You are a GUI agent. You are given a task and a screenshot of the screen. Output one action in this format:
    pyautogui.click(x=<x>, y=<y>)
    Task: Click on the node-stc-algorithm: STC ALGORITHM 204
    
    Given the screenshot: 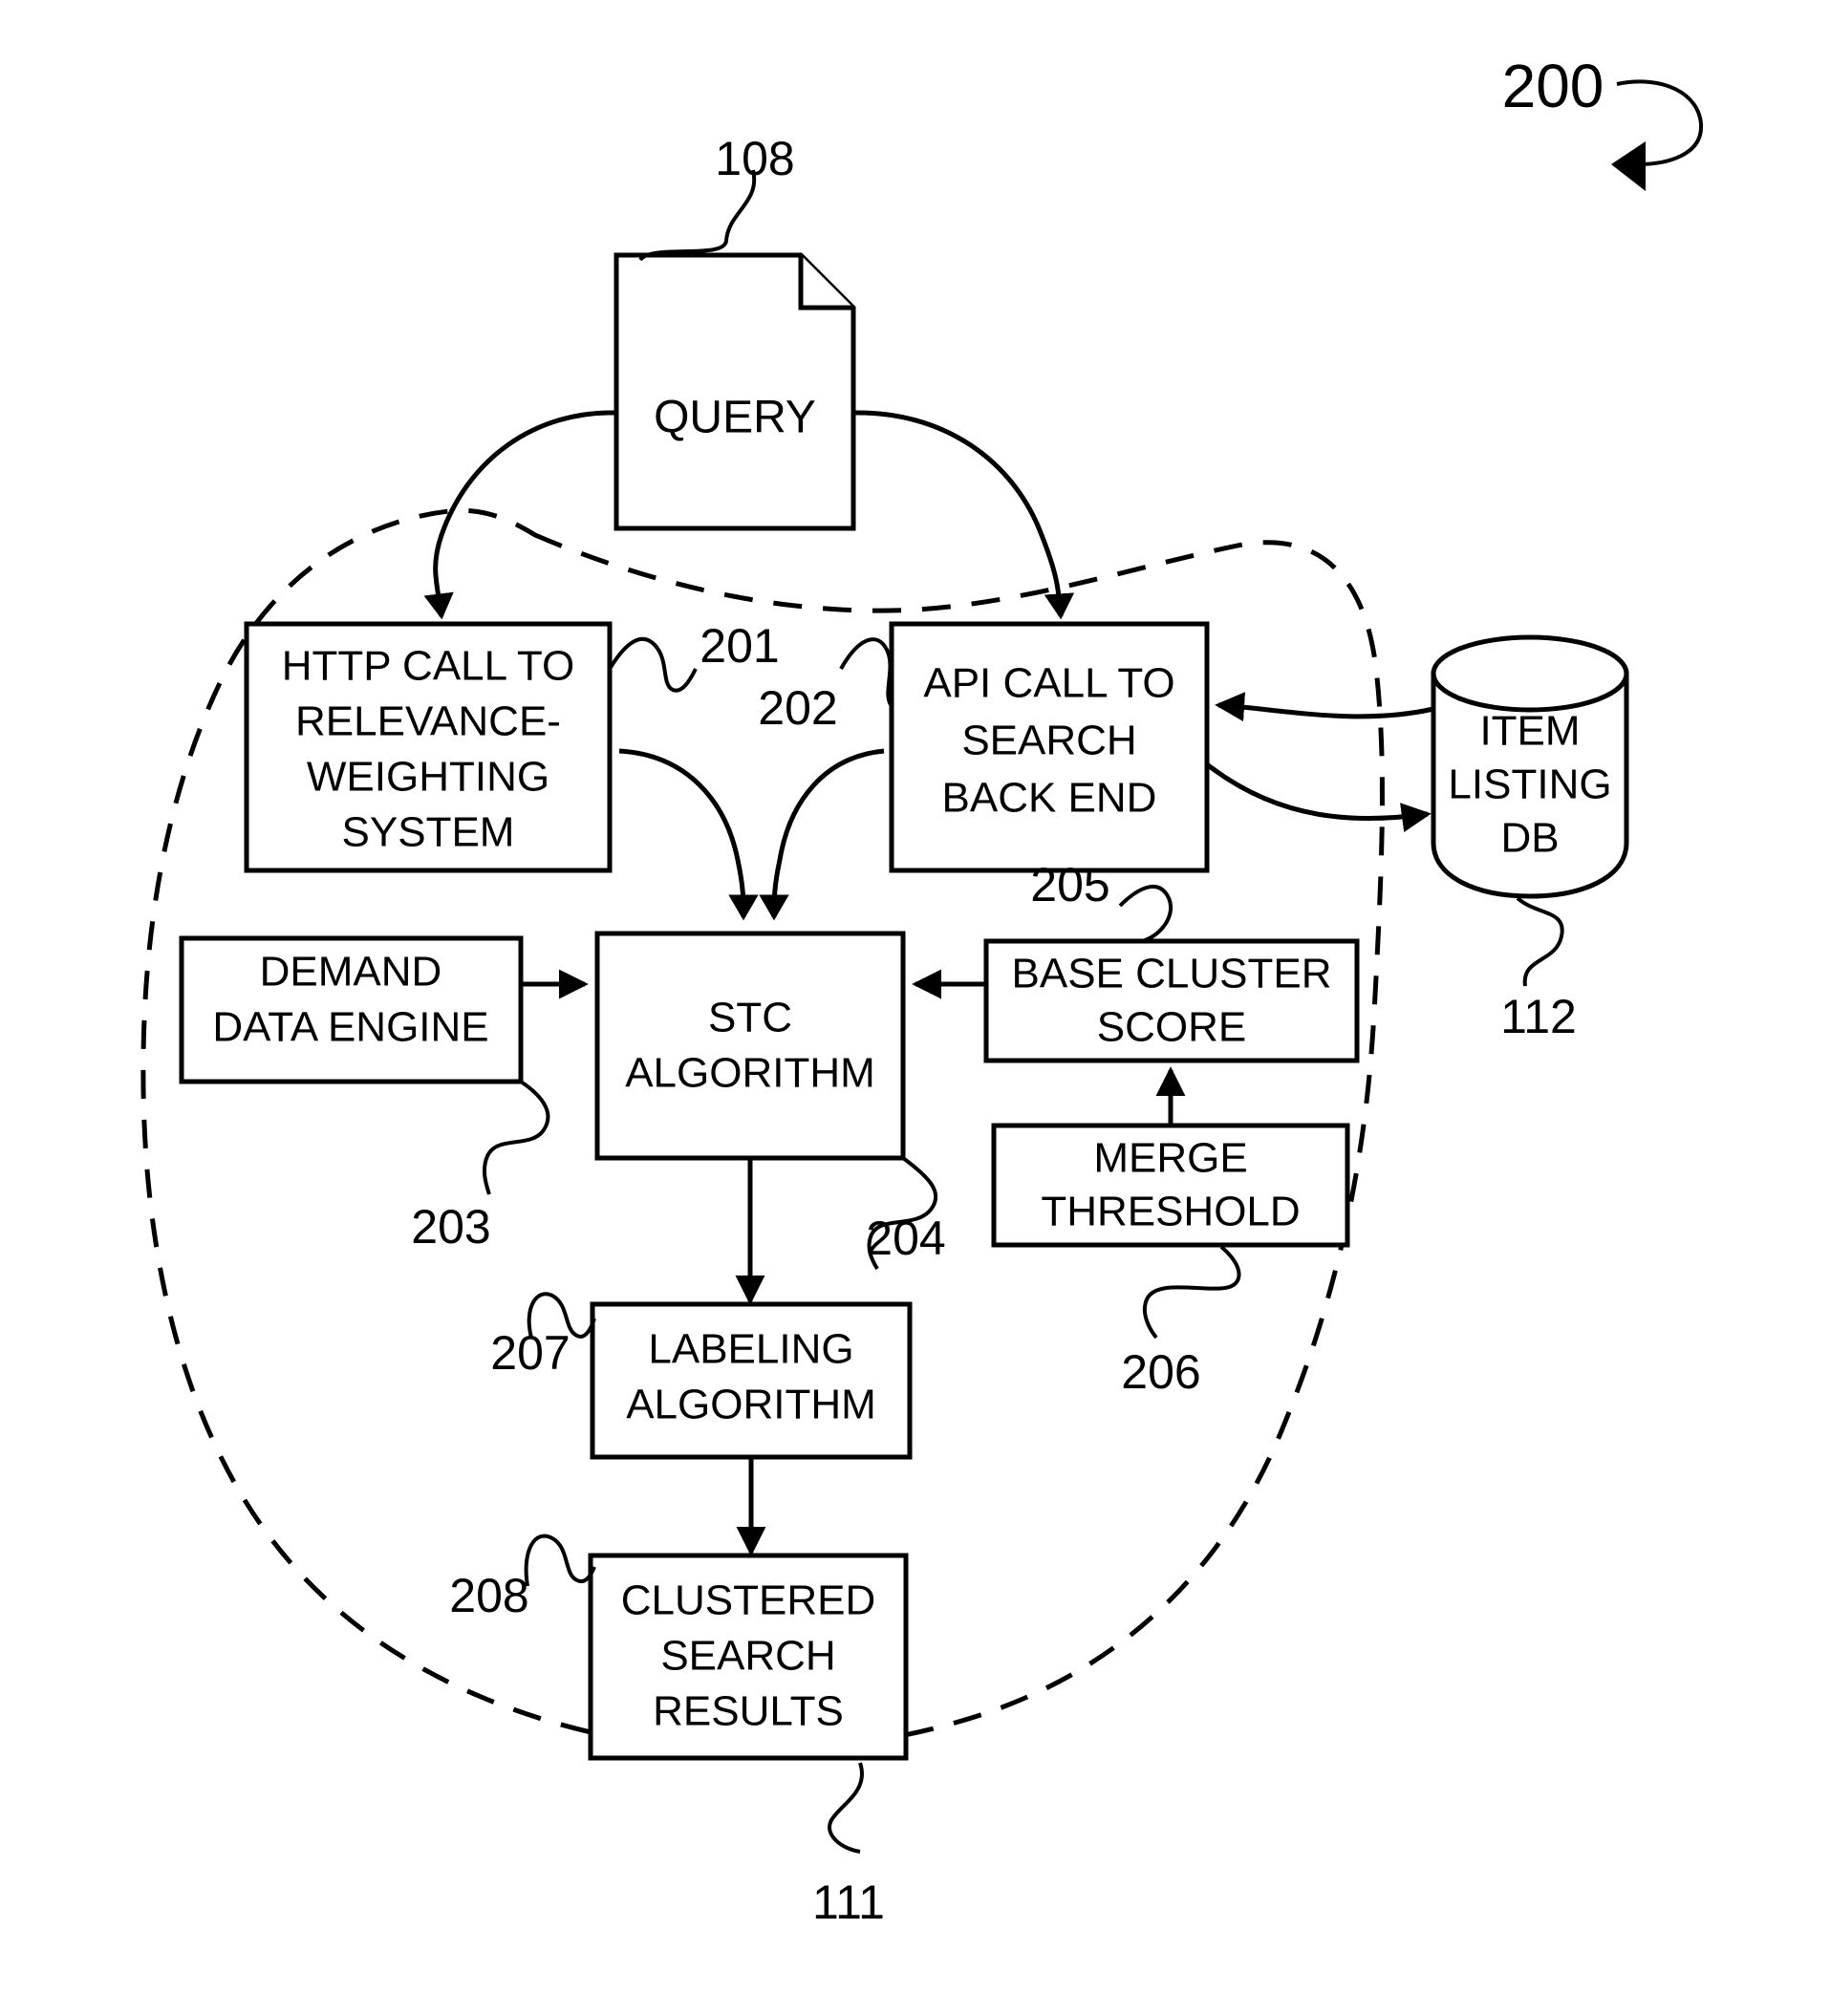 What is the action you would take?
    pyautogui.click(x=770, y=1101)
    